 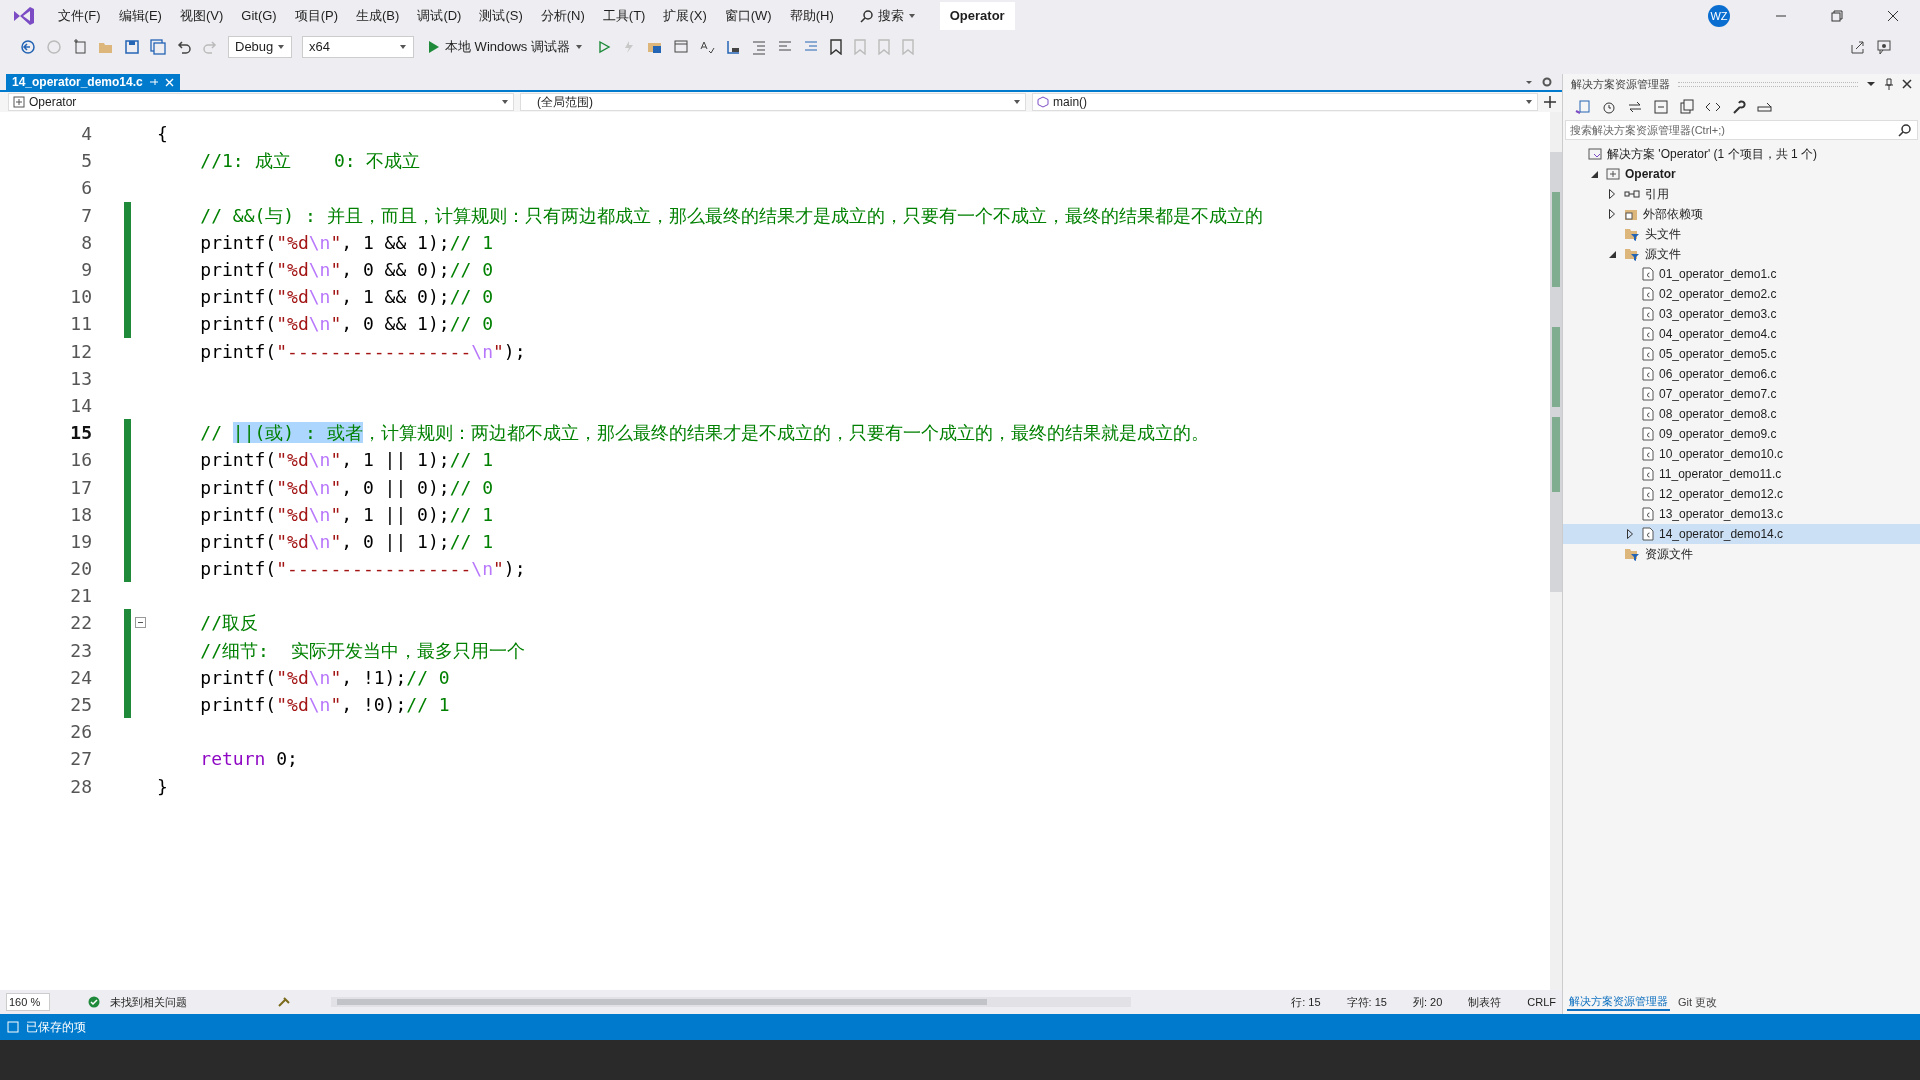 What do you see at coordinates (1719, 16) in the screenshot?
I see `account-avatar: WZ` at bounding box center [1719, 16].